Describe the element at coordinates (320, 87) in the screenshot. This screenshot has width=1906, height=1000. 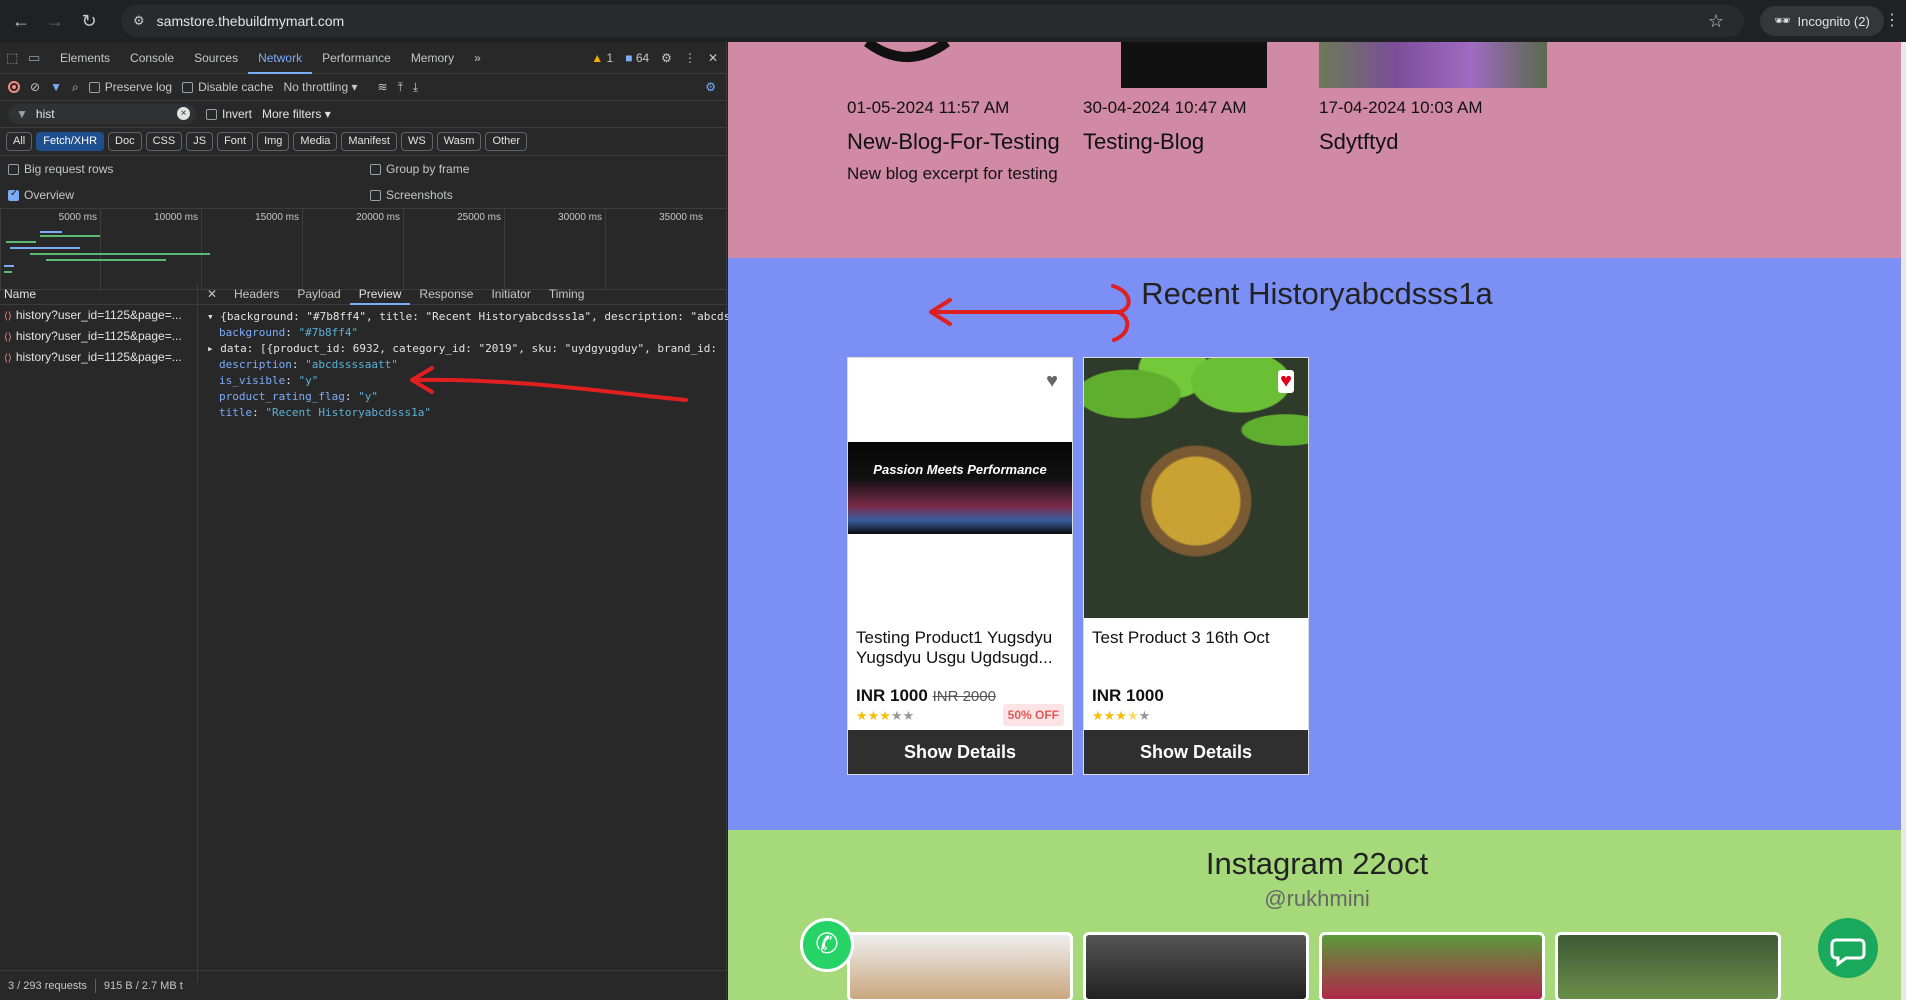
I see `throttling-select: No throttling ▾` at that location.